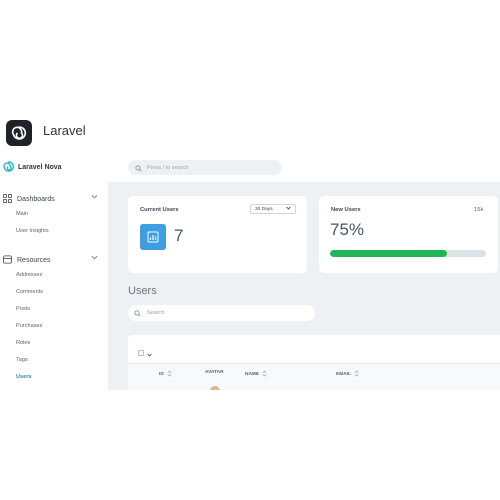  Describe the element at coordinates (23, 343) in the screenshot. I see `sidebar-item-roles: Roles` at that location.